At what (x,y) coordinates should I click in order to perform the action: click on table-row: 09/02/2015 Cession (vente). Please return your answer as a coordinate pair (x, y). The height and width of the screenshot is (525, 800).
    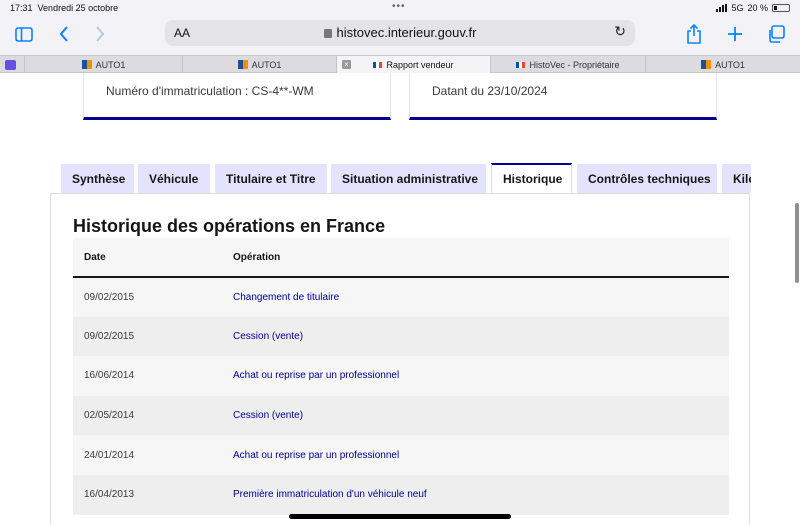
    Looking at the image, I should click on (401, 336).